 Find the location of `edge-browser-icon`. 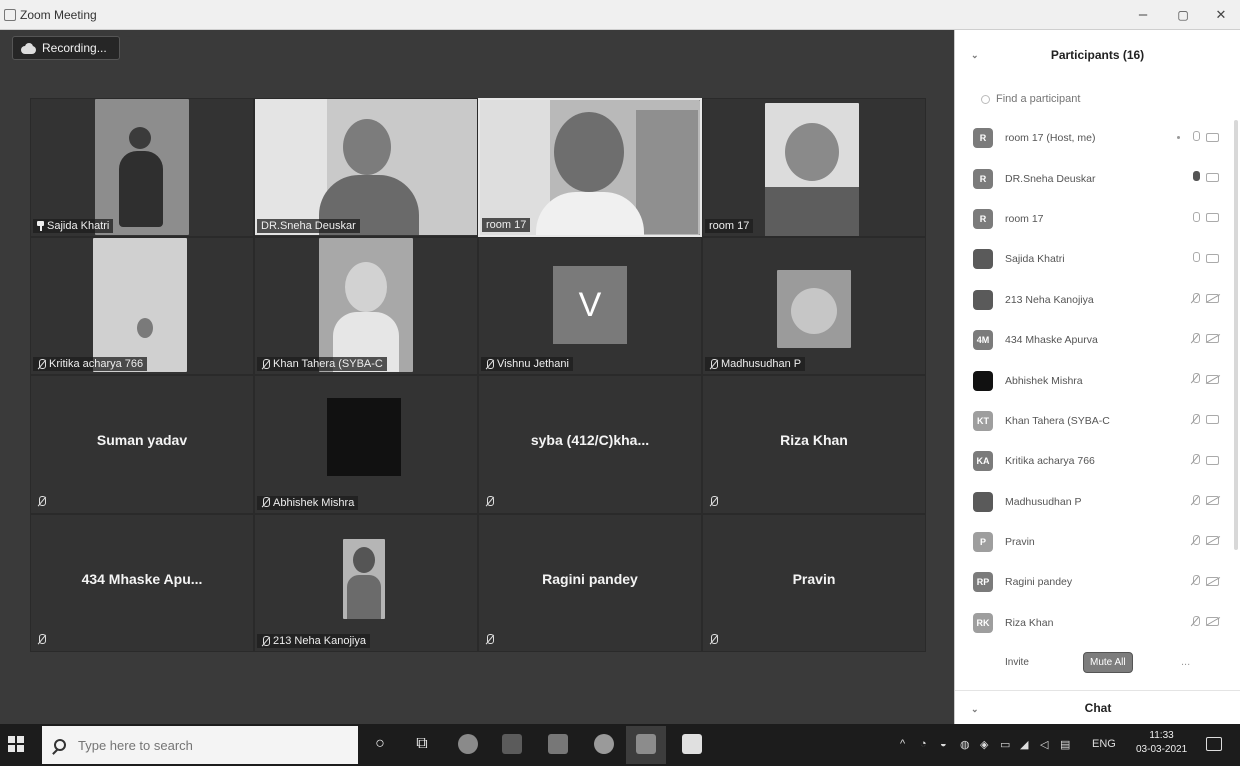

edge-browser-icon is located at coordinates (468, 744).